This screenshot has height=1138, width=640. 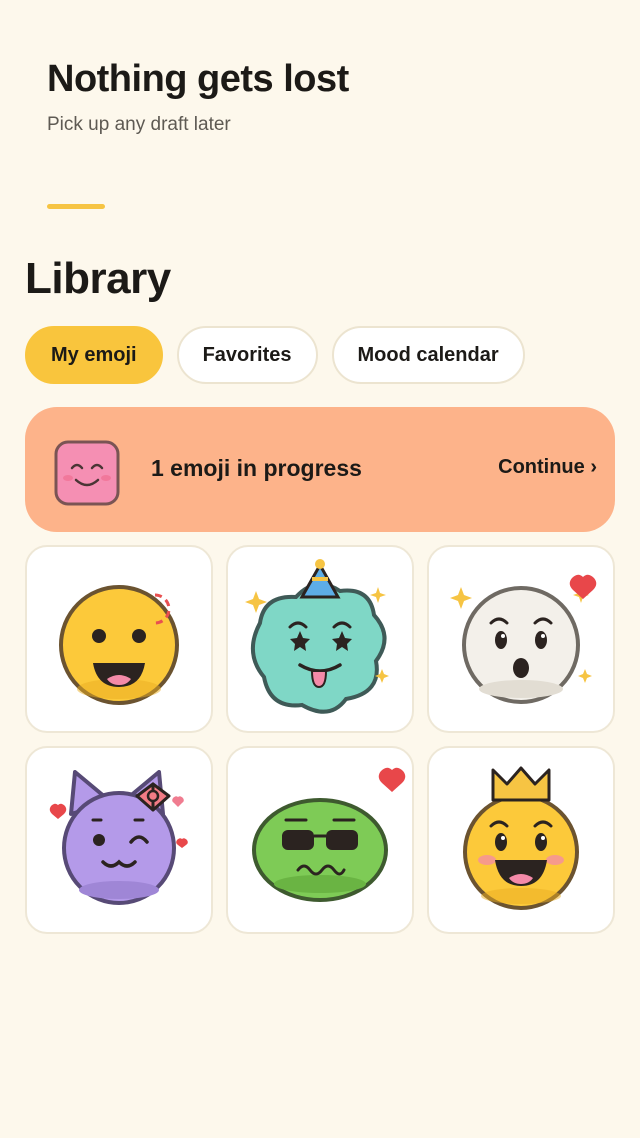 I want to click on party-star-eyes-emoji-icon, so click(x=317, y=636).